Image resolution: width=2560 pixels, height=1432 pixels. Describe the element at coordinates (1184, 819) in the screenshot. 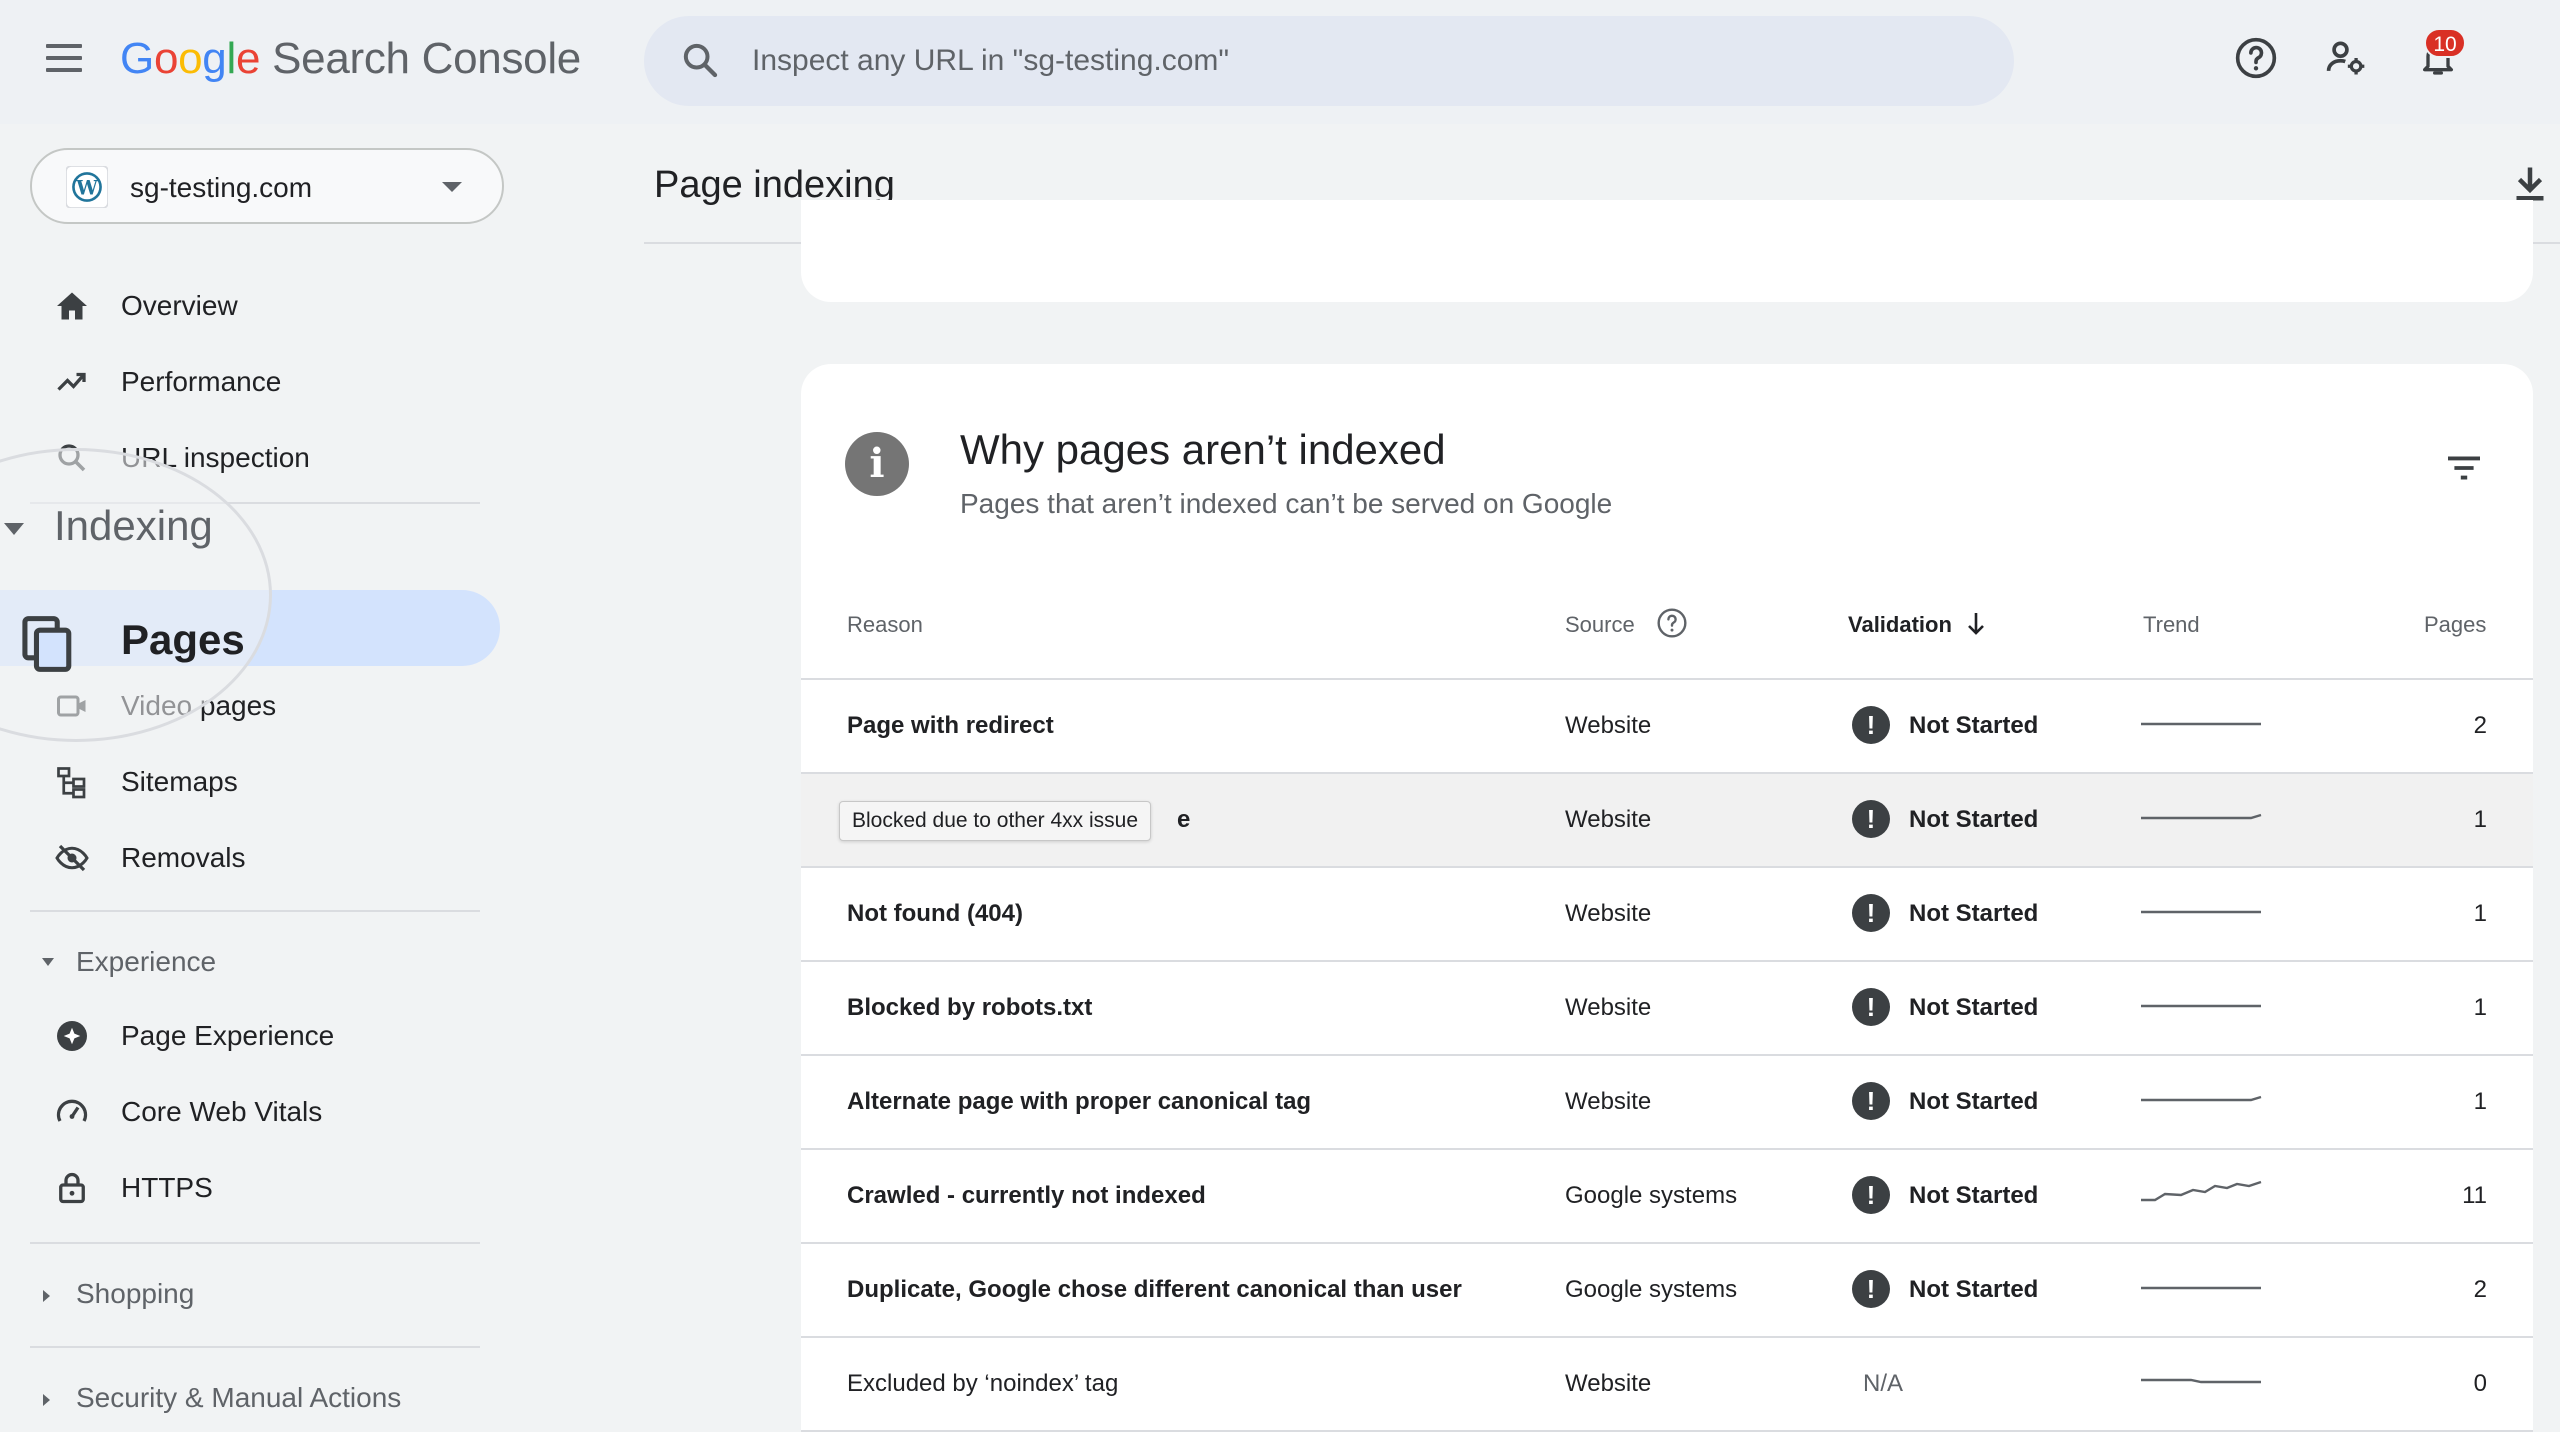

I see `reason-cell: e` at that location.